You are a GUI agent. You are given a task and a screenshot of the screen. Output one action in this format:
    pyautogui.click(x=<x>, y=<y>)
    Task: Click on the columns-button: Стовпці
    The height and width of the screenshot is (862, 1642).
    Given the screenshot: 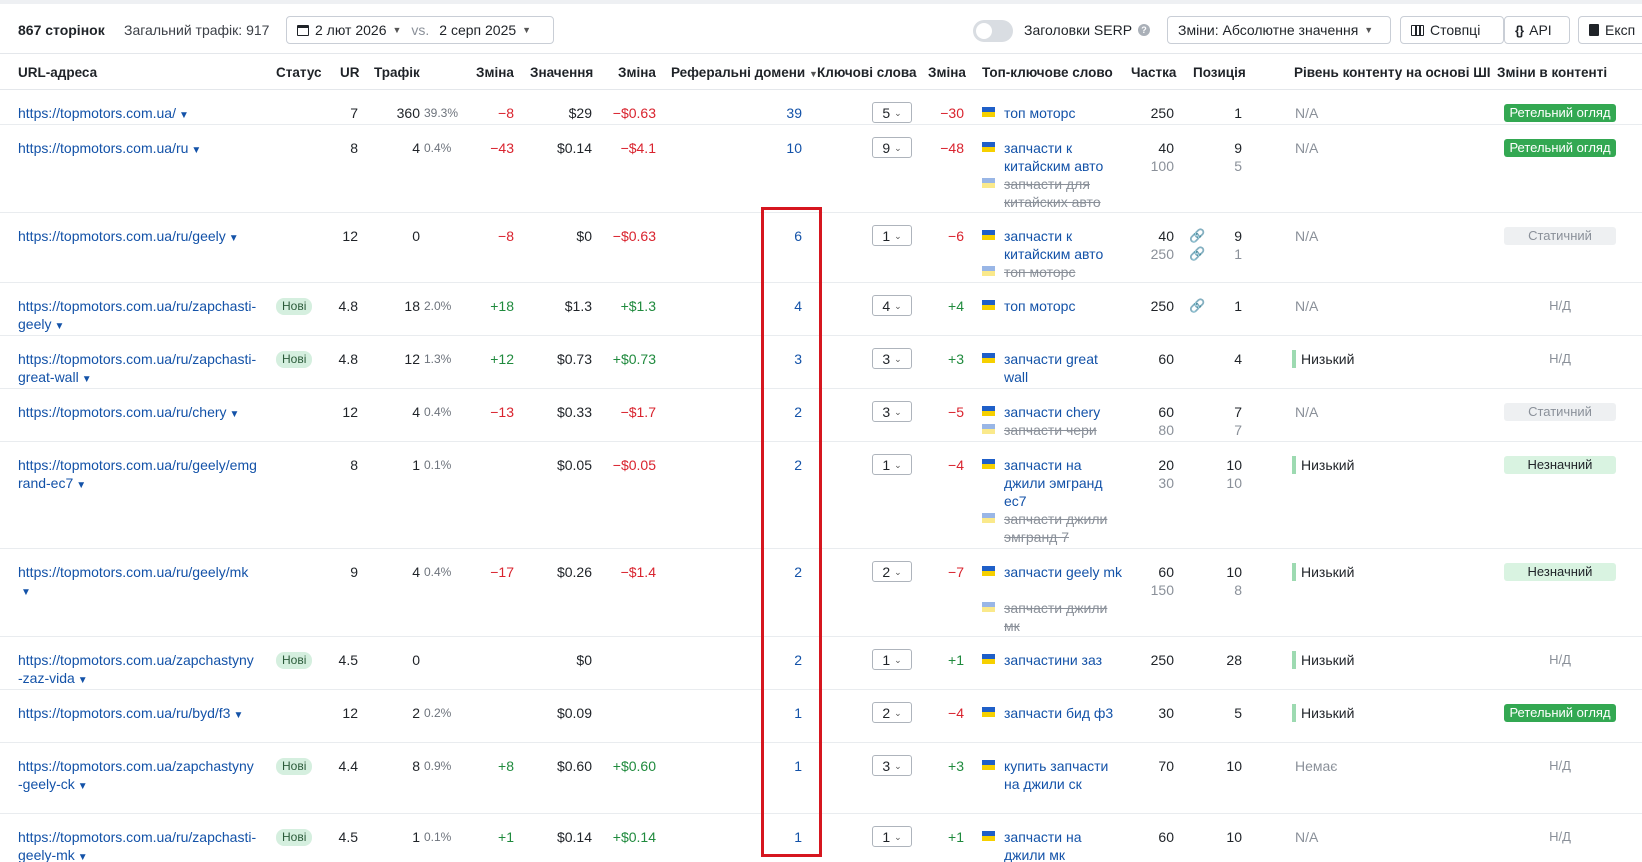 What is the action you would take?
    pyautogui.click(x=1452, y=30)
    